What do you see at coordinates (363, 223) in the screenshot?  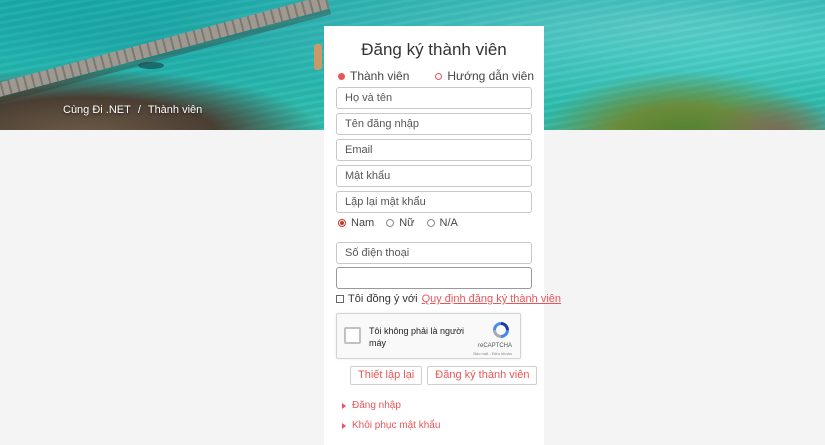 I see `gender-male-label: Nam` at bounding box center [363, 223].